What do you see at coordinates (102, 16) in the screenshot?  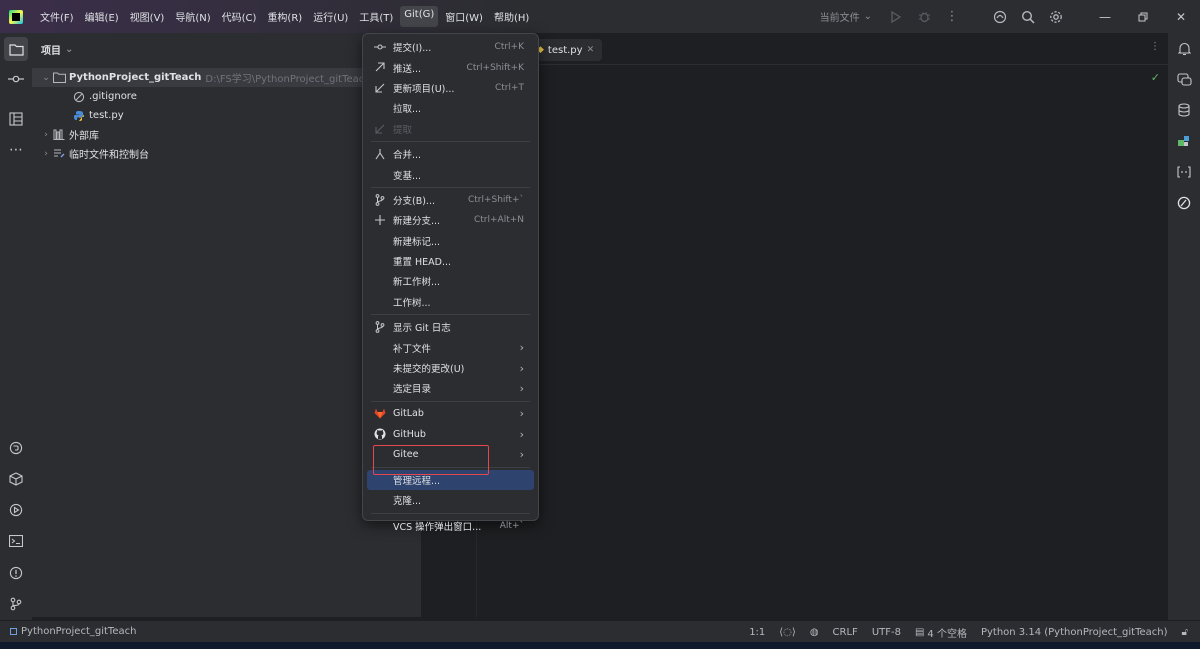 I see `menu-item-1: 编辑(E)` at bounding box center [102, 16].